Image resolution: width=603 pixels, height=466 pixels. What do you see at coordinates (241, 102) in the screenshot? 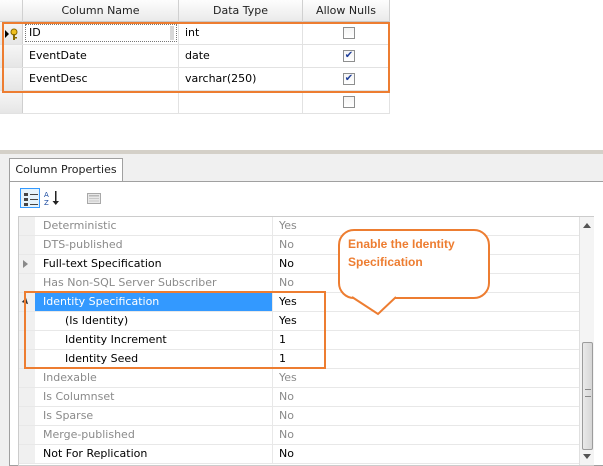
I see `data-type-cell` at bounding box center [241, 102].